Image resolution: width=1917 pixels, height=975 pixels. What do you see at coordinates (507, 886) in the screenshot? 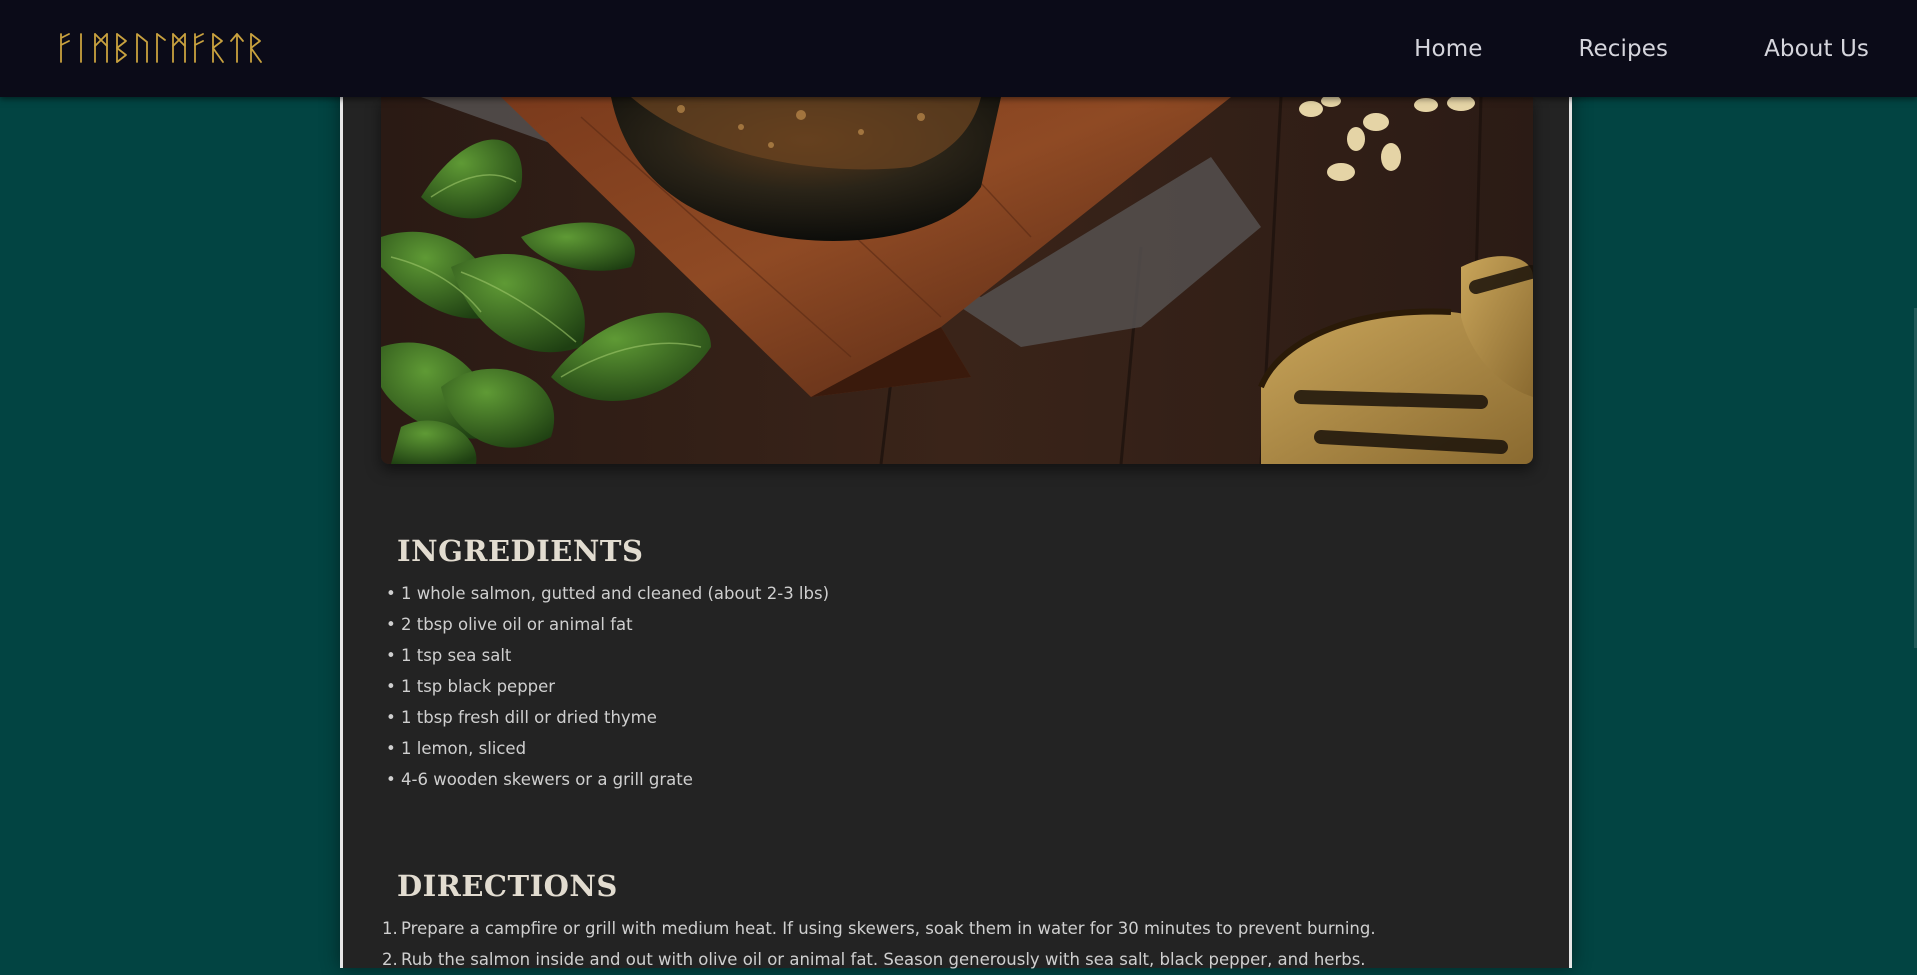
I see `directions-heading: DIRECTIONS` at bounding box center [507, 886].